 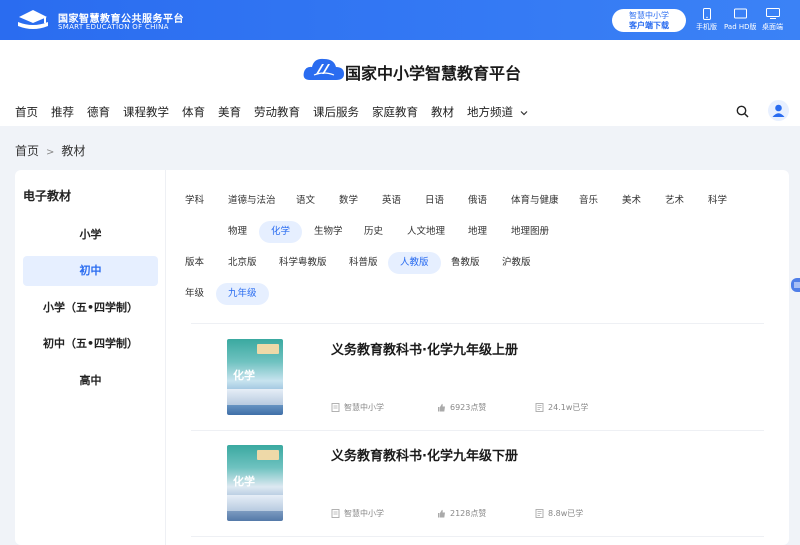 What do you see at coordinates (649, 25) in the screenshot?
I see `download-line2: 客户端下载` at bounding box center [649, 25].